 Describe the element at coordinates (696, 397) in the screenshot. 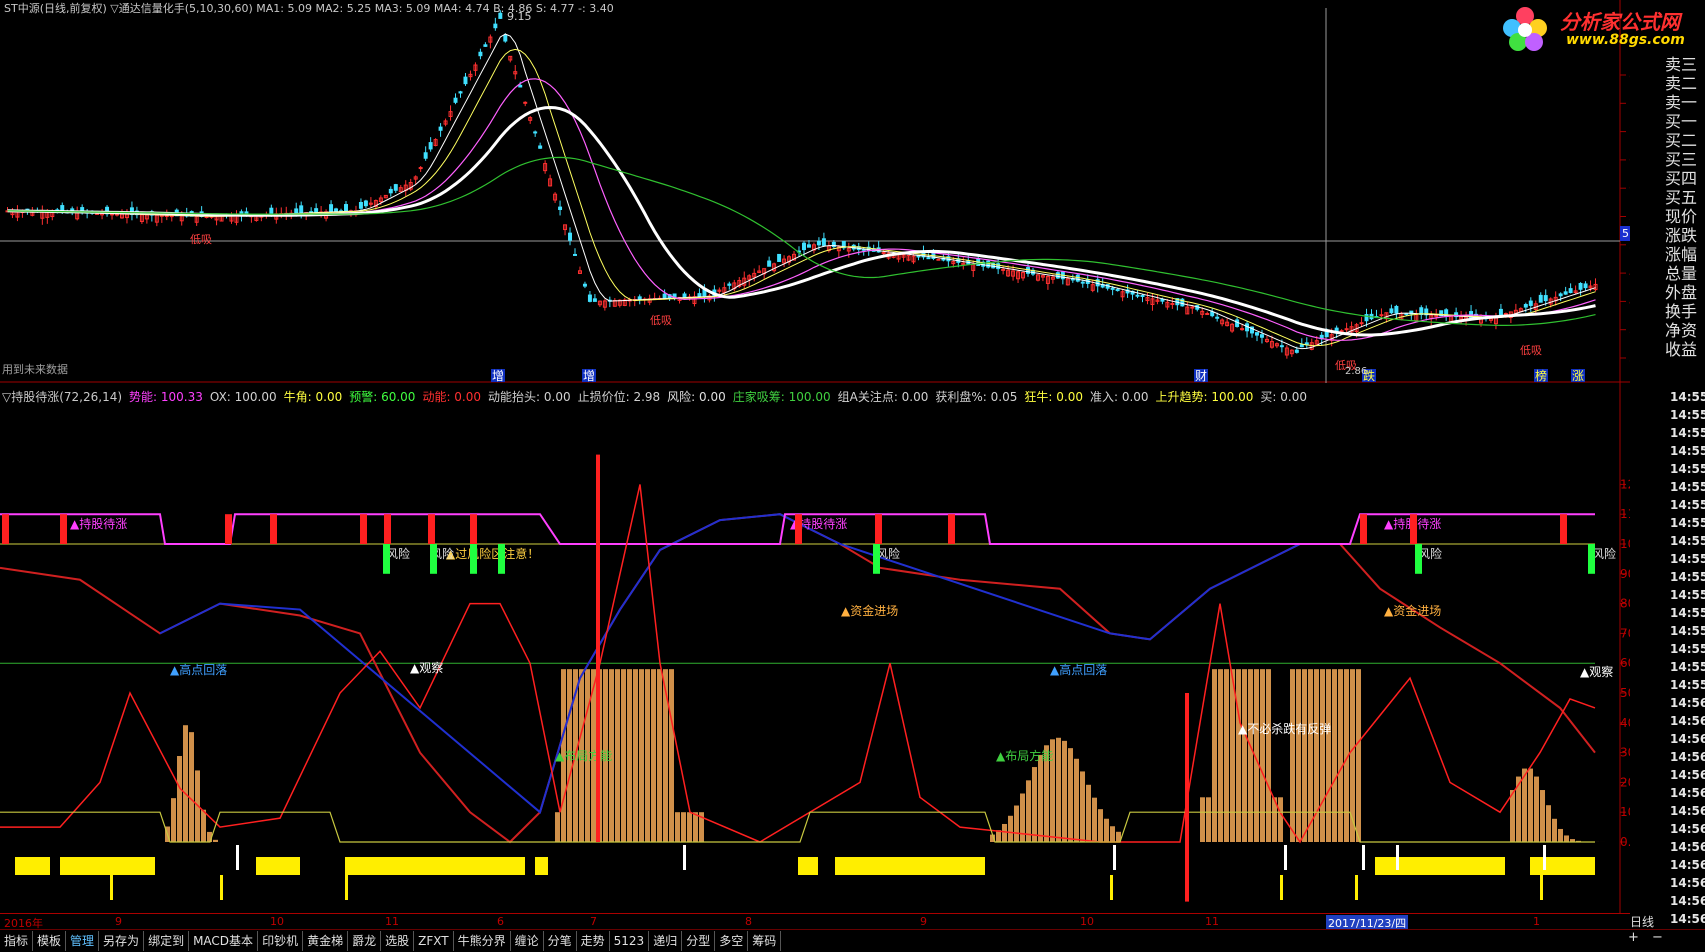

I see `indicator-value: 风险: 0.00` at that location.